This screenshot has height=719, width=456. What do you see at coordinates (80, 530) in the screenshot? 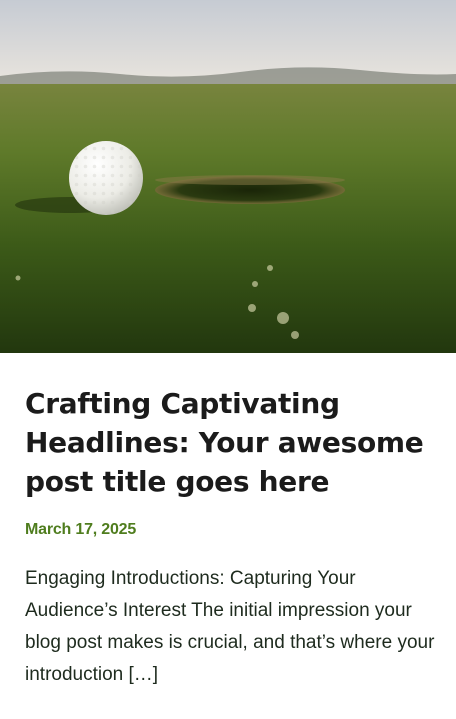
I see `post-date: March 17, 2025` at bounding box center [80, 530].